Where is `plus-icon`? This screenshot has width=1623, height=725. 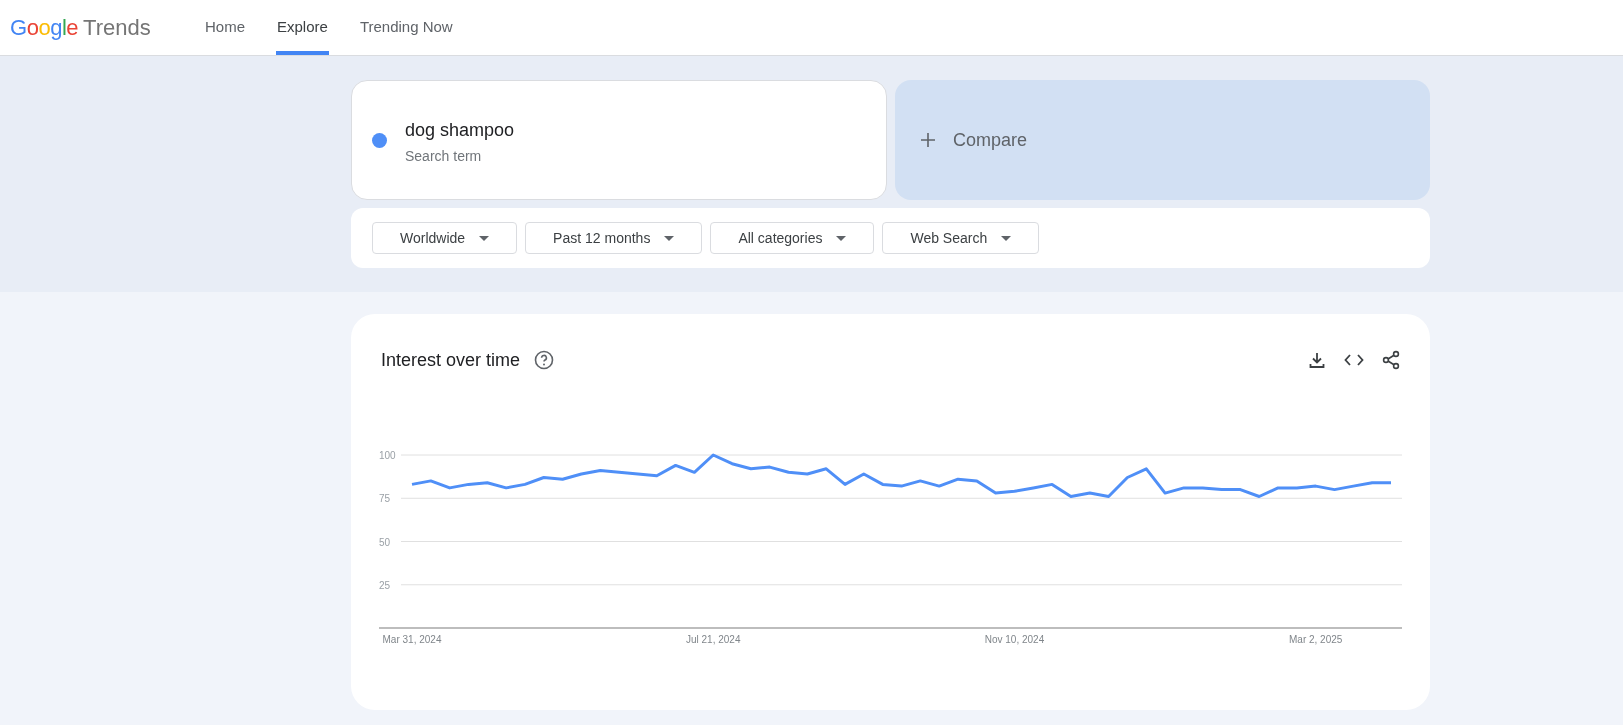
plus-icon is located at coordinates (928, 140).